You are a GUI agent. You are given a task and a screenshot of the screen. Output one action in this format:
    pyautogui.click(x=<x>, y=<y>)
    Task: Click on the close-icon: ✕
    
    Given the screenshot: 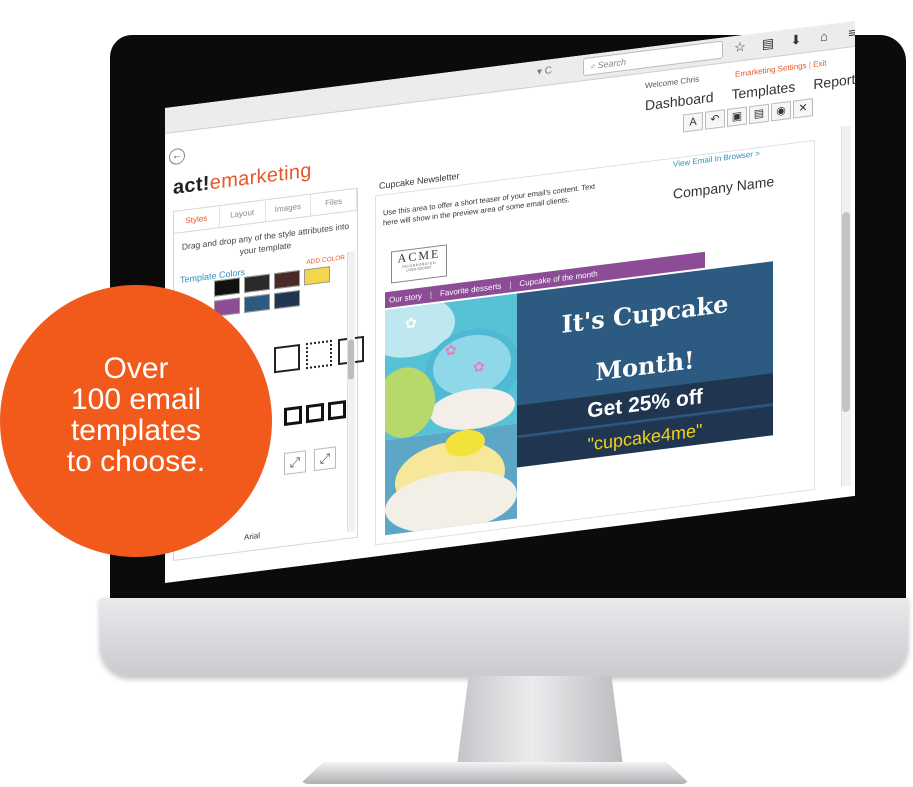 What is the action you would take?
    pyautogui.click(x=803, y=108)
    